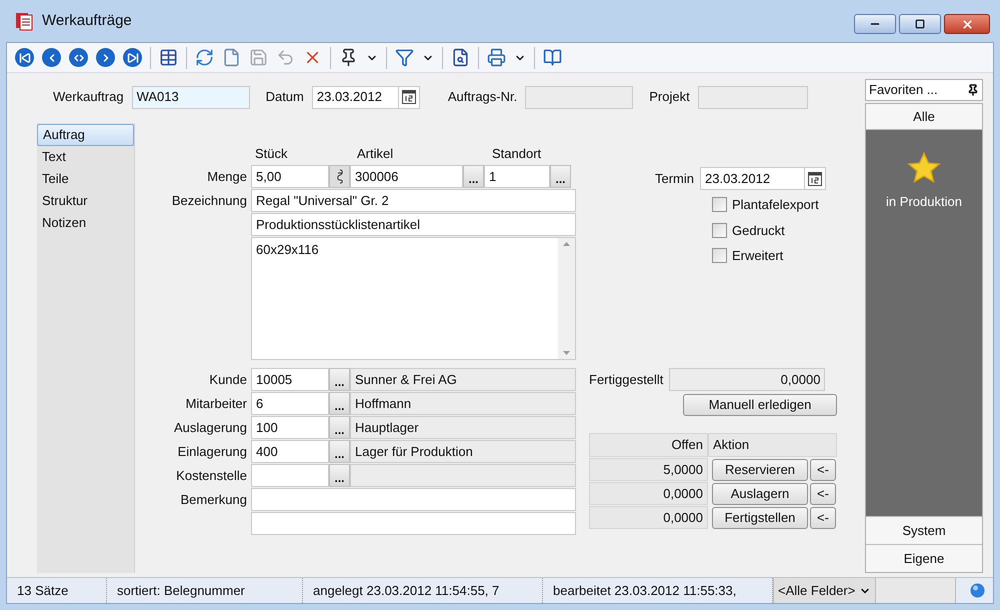 The width and height of the screenshot is (1000, 610). What do you see at coordinates (285, 97) in the screenshot?
I see `field-label: Datum` at bounding box center [285, 97].